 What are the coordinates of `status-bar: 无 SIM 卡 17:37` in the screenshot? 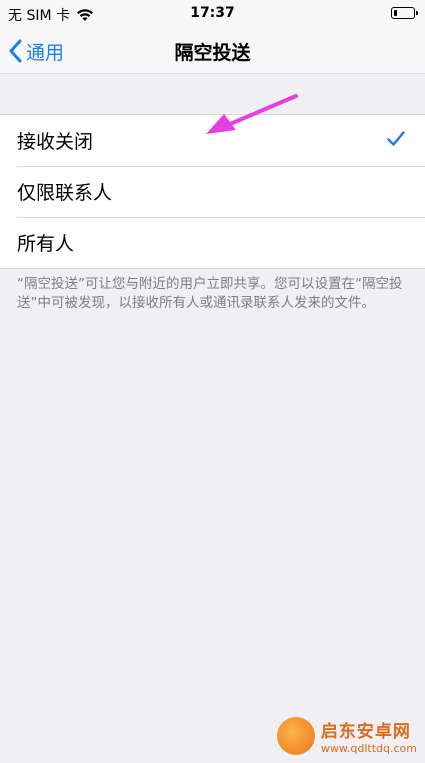 It's located at (212, 14).